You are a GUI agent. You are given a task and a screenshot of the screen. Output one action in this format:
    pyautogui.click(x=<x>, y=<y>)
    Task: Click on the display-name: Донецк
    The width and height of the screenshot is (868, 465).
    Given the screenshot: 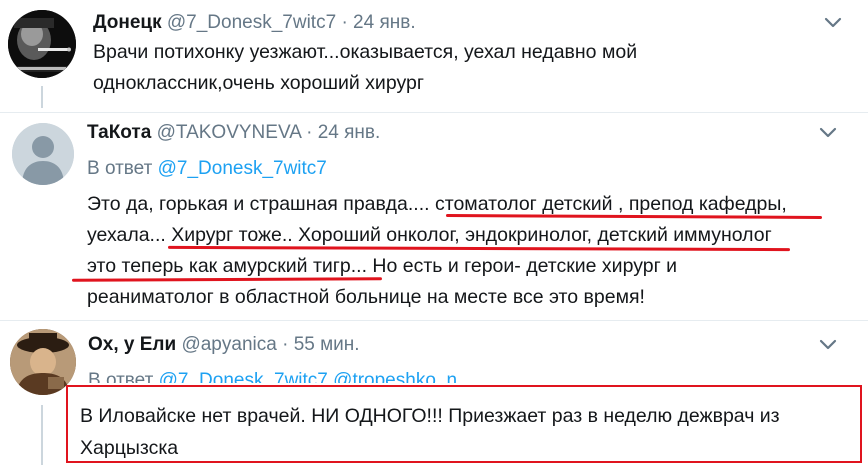 What is the action you would take?
    pyautogui.click(x=127, y=22)
    